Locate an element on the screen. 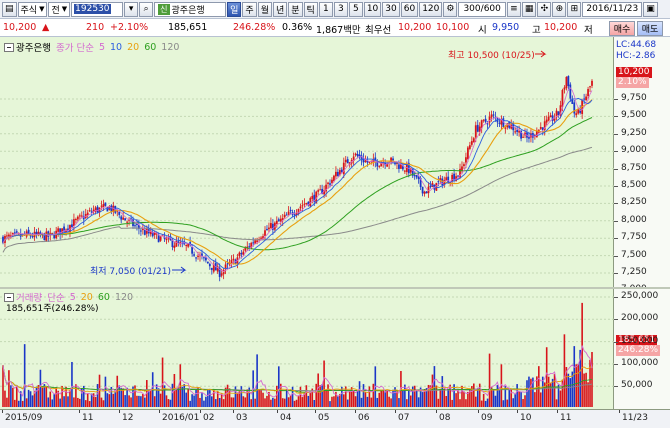 This screenshot has height=428, width=670. count-field: 300/600 is located at coordinates (482, 9).